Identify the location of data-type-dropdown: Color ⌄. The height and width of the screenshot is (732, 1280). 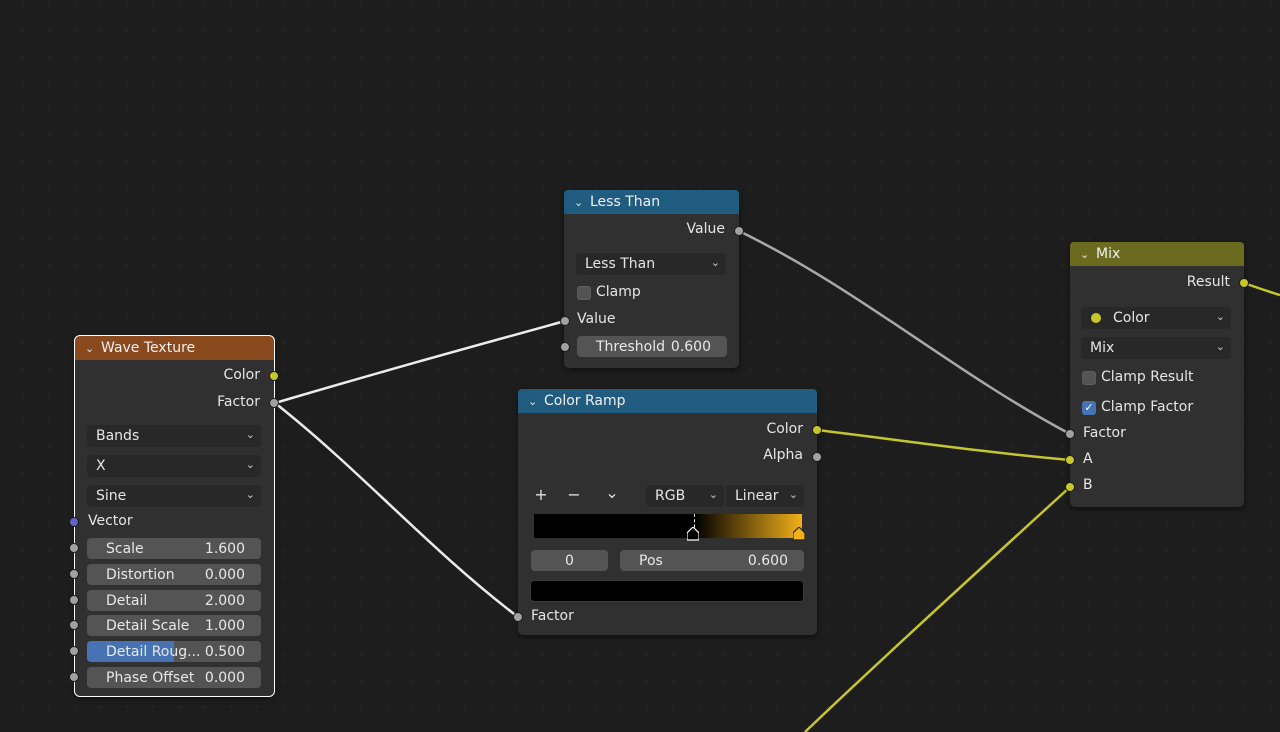
(1156, 318).